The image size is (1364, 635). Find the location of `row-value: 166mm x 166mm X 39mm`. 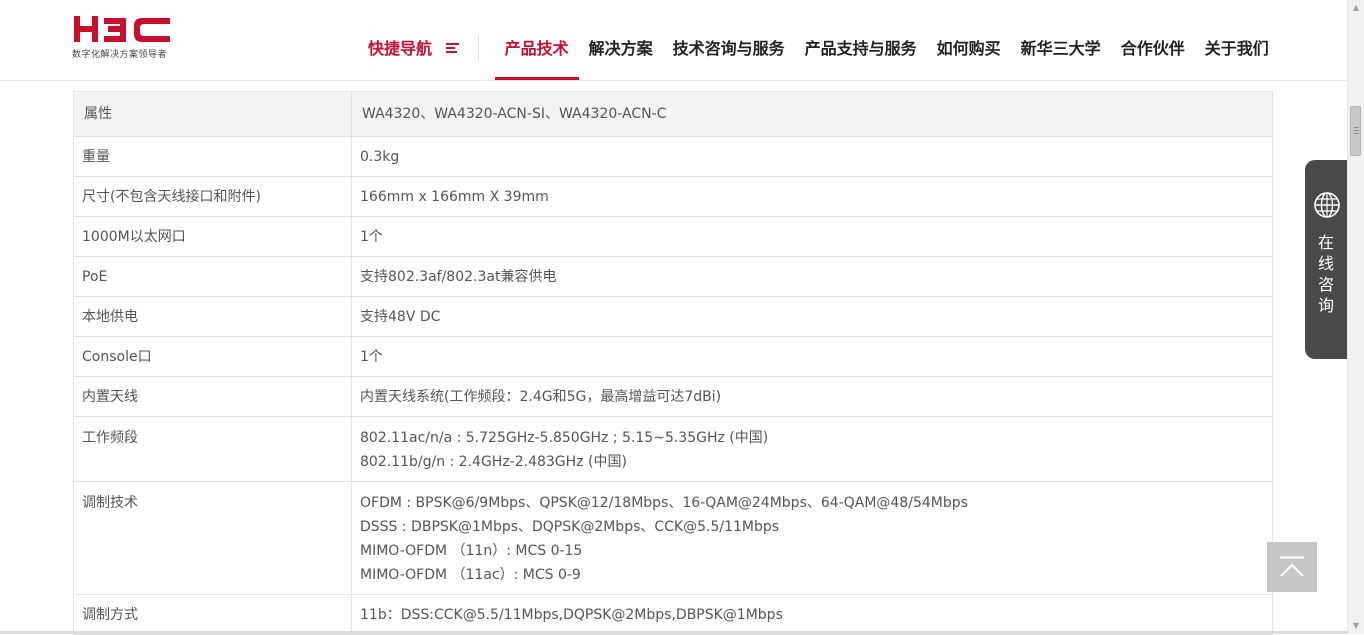

row-value: 166mm x 166mm X 39mm is located at coordinates (812, 196).